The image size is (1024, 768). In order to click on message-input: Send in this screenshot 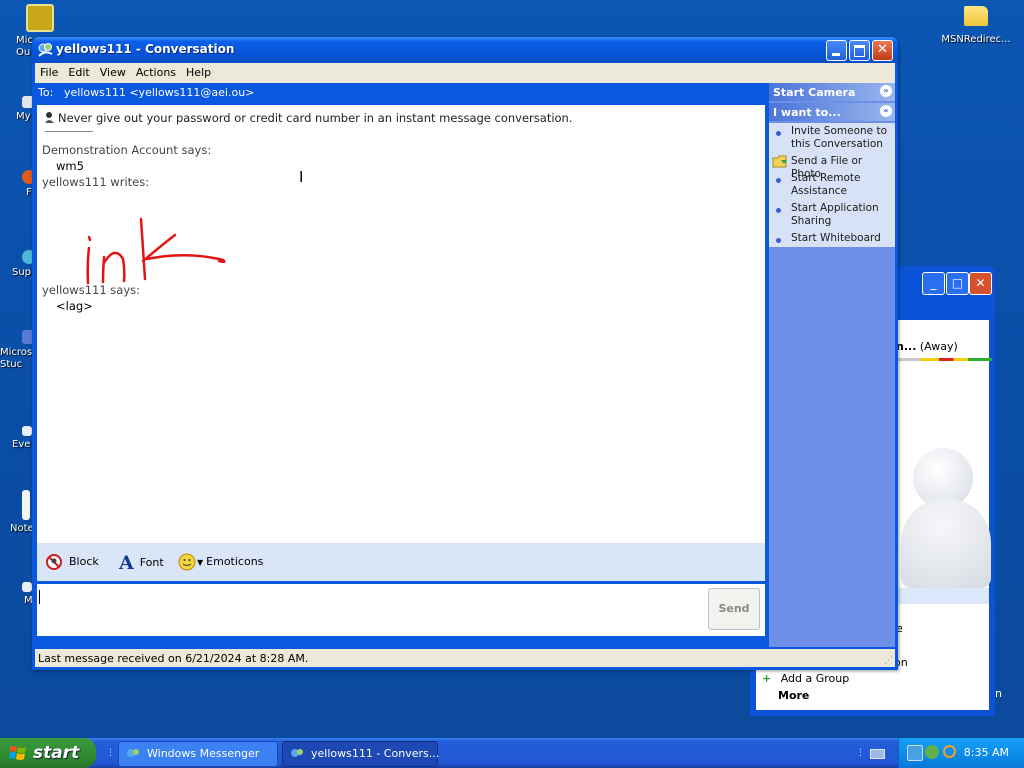, I will do `click(401, 610)`.